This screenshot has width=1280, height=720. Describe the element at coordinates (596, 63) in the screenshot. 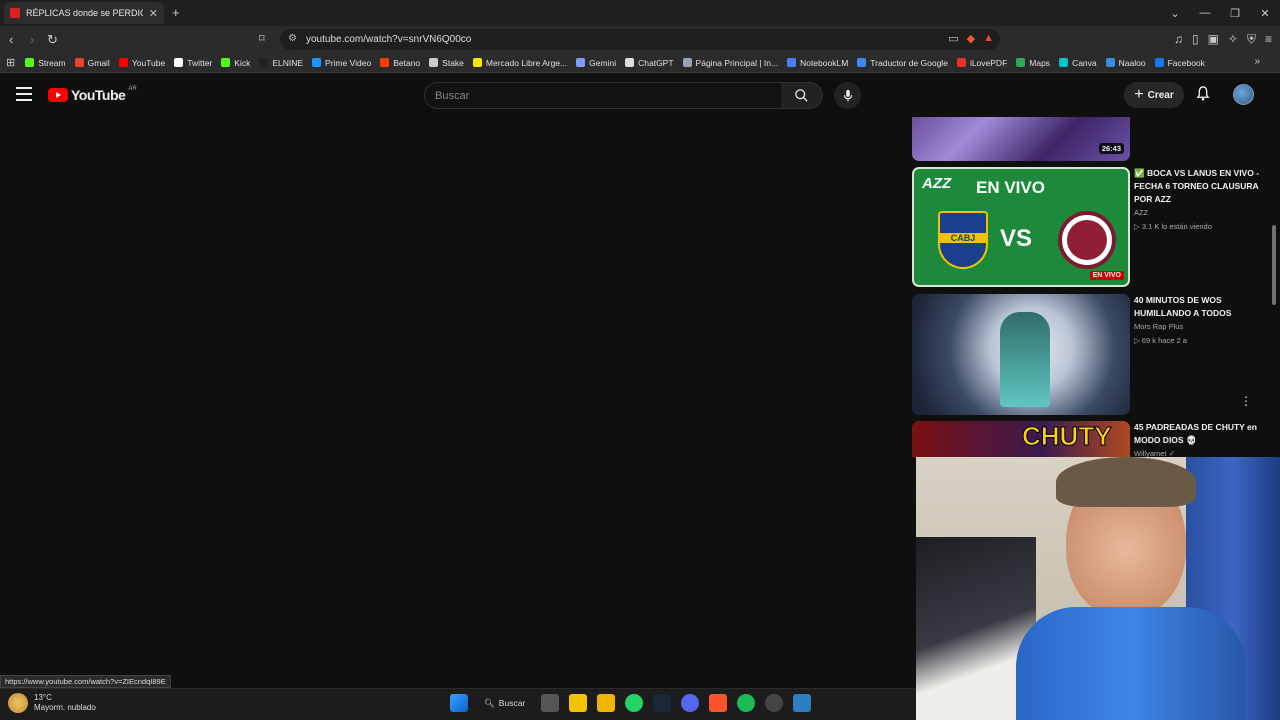

I see `bookmark-item: Gemini` at that location.